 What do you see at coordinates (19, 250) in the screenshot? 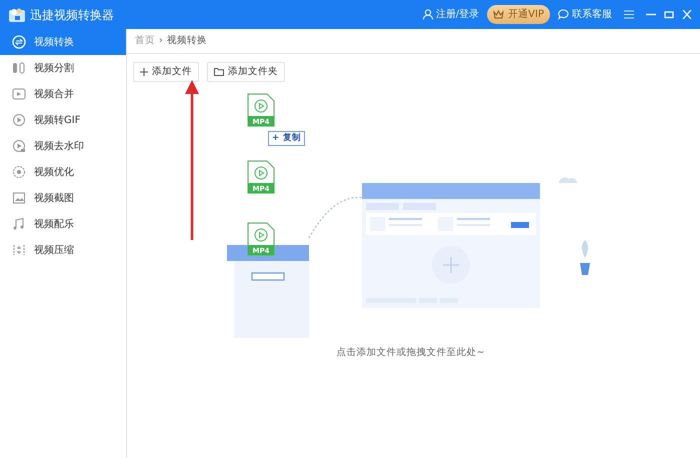
I see `compress-icon` at bounding box center [19, 250].